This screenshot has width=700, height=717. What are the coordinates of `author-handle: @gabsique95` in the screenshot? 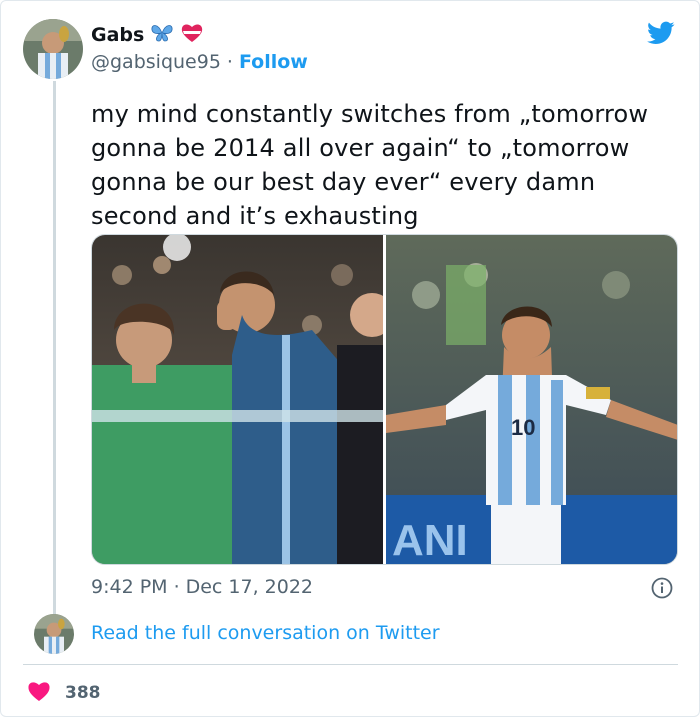 It's located at (156, 62).